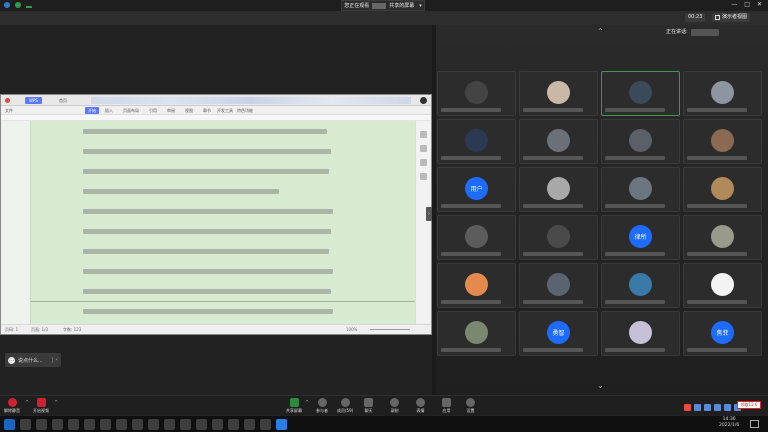 The image size is (768, 432). I want to click on status-zoom: 100%, so click(351, 329).